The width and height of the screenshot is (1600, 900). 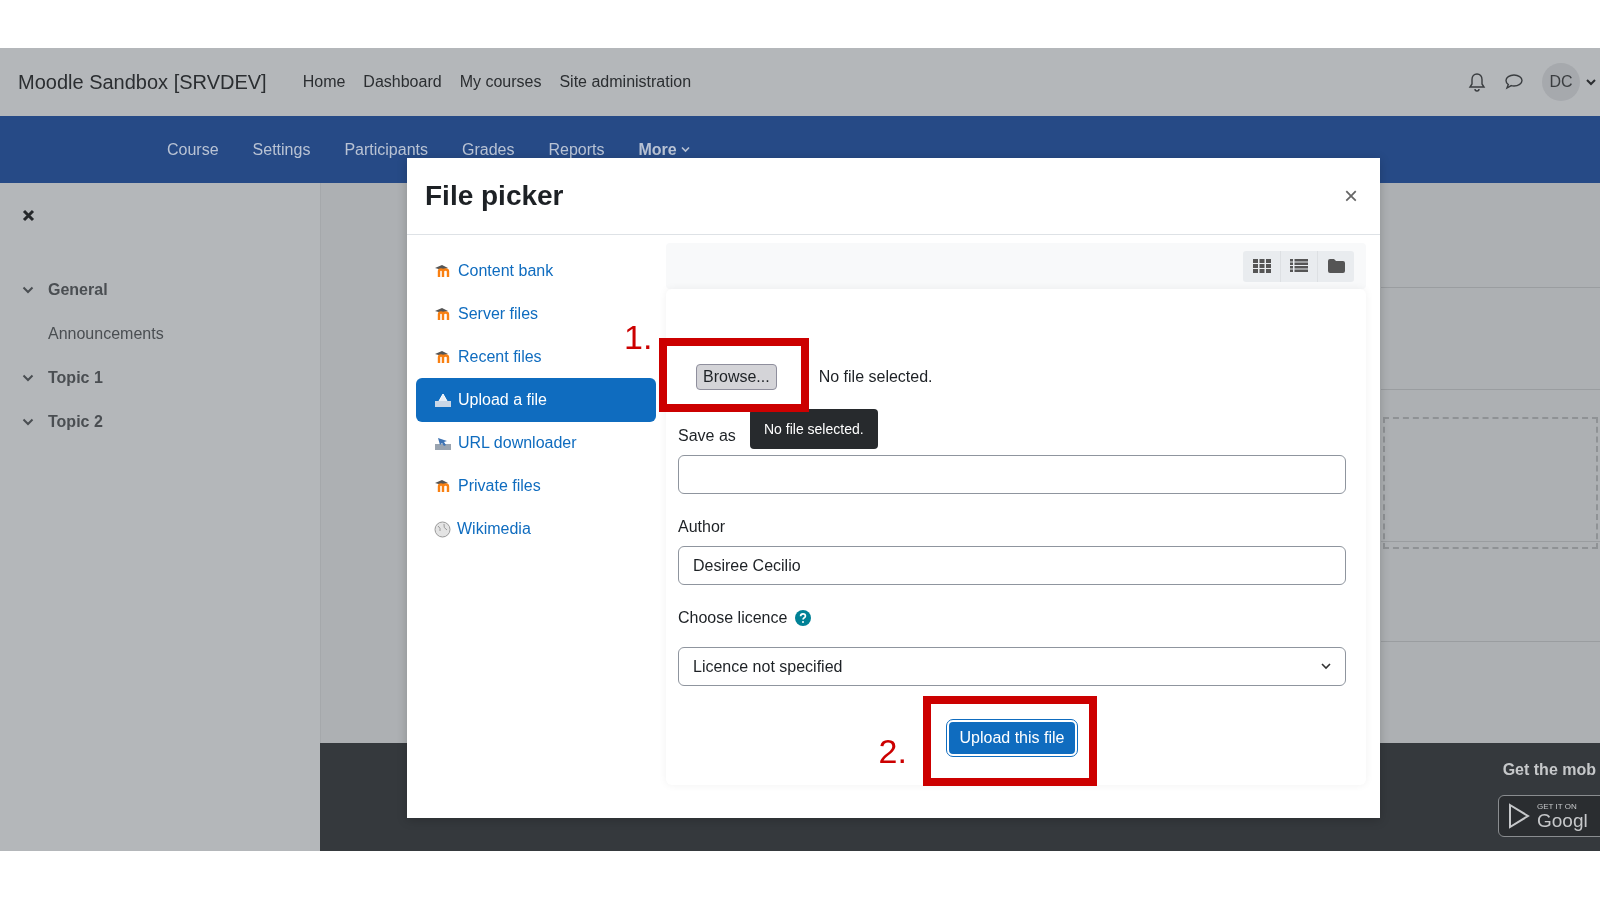 What do you see at coordinates (1012, 565) in the screenshot?
I see `text-input-field: Desiree Cecilio` at bounding box center [1012, 565].